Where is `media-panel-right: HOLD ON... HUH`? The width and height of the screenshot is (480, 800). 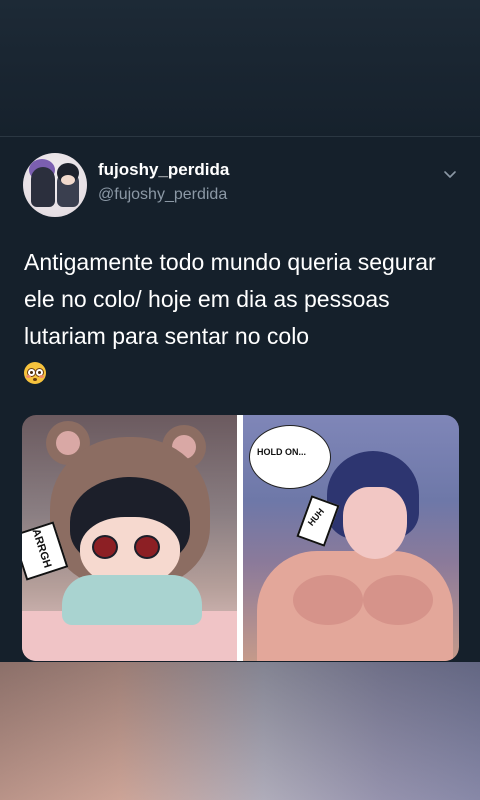 media-panel-right: HOLD ON... HUH is located at coordinates (351, 538).